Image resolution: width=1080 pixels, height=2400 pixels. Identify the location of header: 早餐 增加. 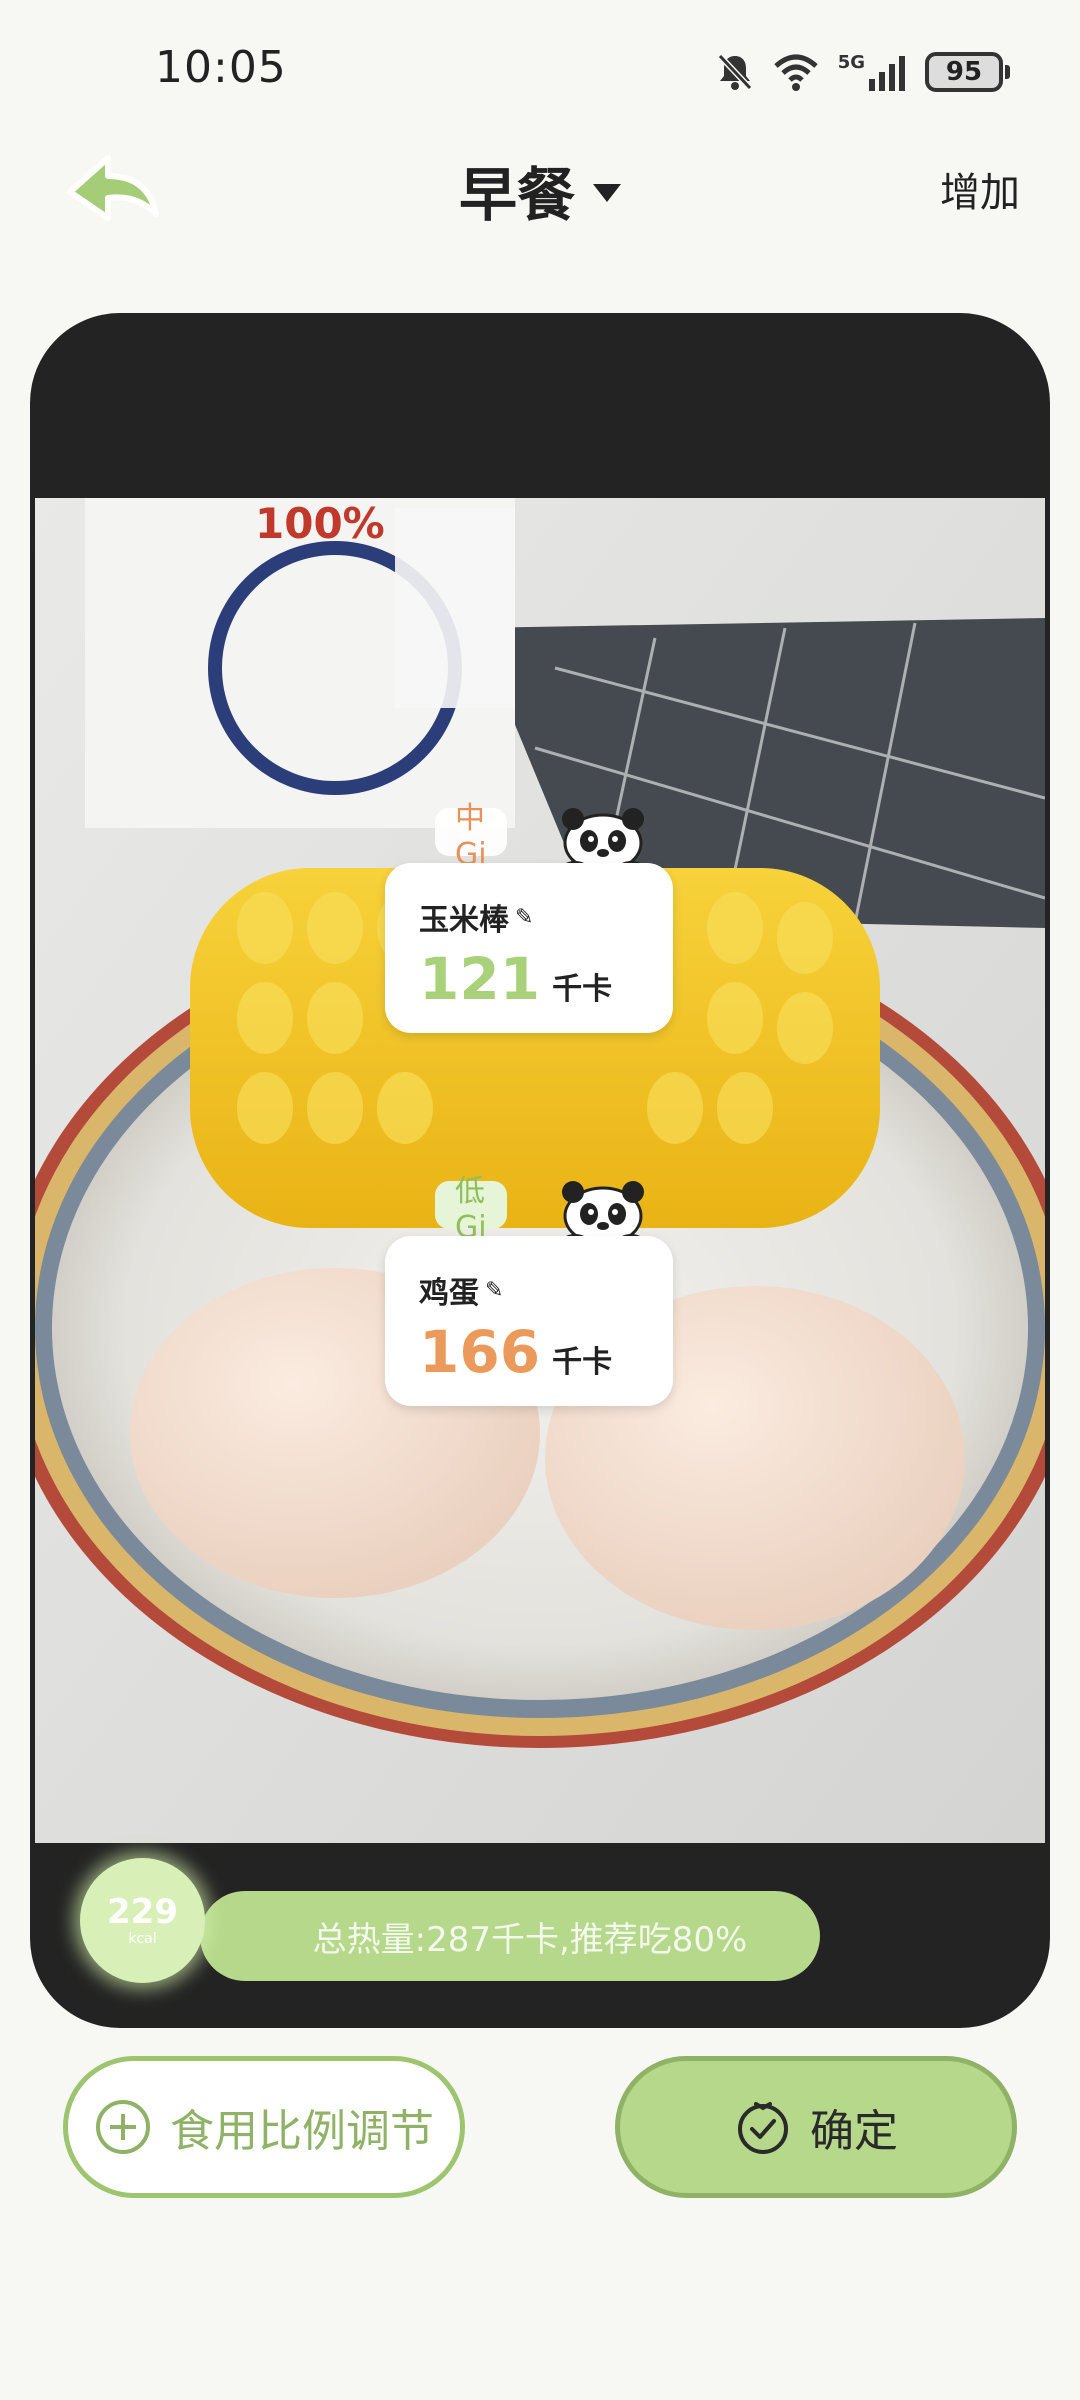
(540, 195).